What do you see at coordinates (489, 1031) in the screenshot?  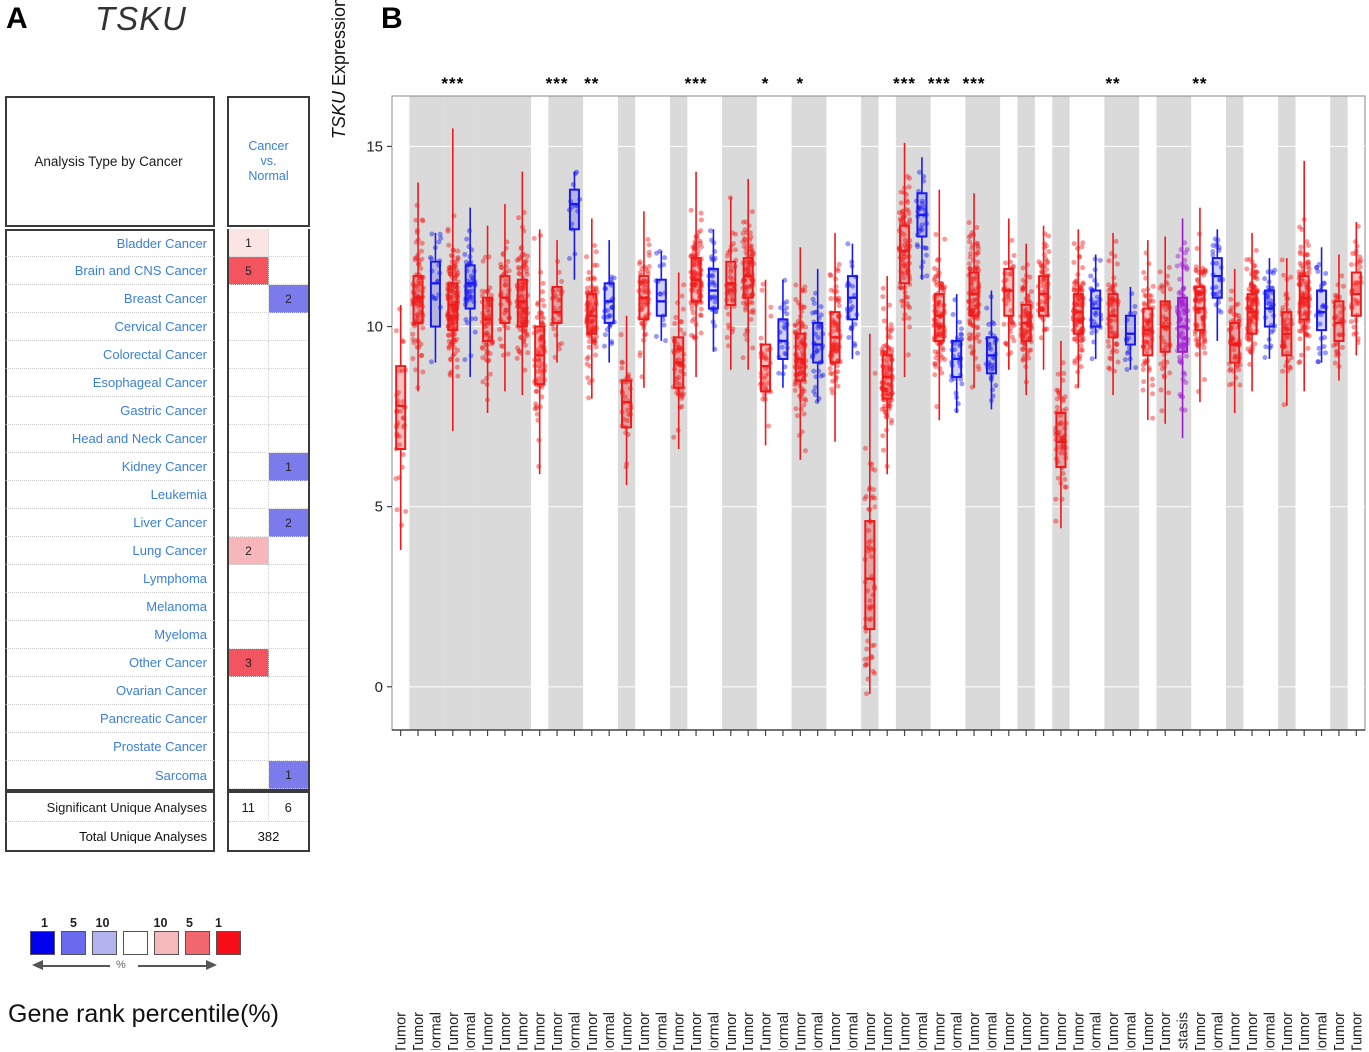 I see `x-tick-label: BRCA-Basal.Tumor` at bounding box center [489, 1031].